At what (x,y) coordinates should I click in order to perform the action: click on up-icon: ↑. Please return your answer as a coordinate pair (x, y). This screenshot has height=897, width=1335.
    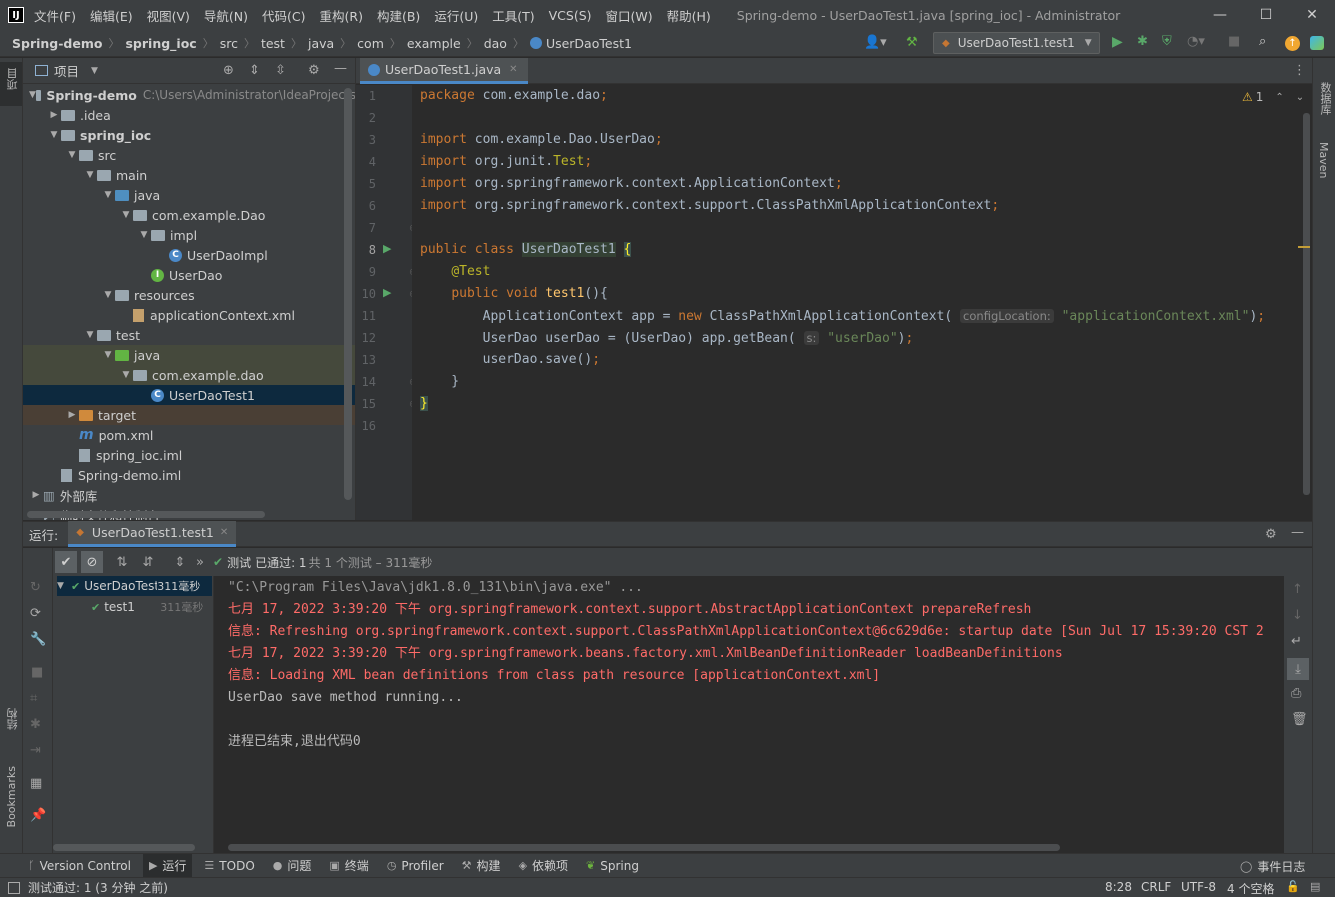
    Looking at the image, I should click on (1297, 589).